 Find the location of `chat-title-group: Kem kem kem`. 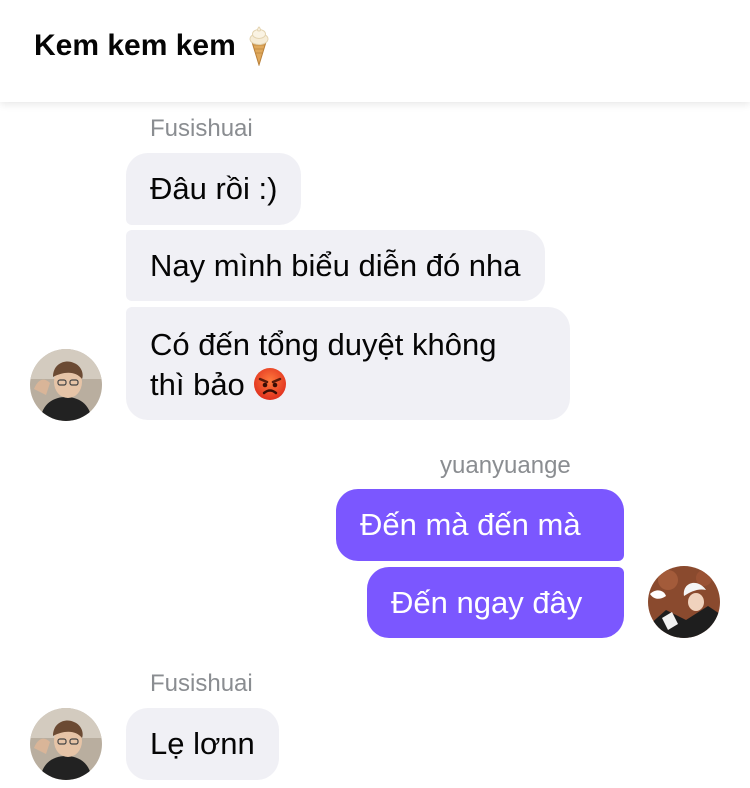

chat-title-group: Kem kem kem is located at coordinates (153, 46).